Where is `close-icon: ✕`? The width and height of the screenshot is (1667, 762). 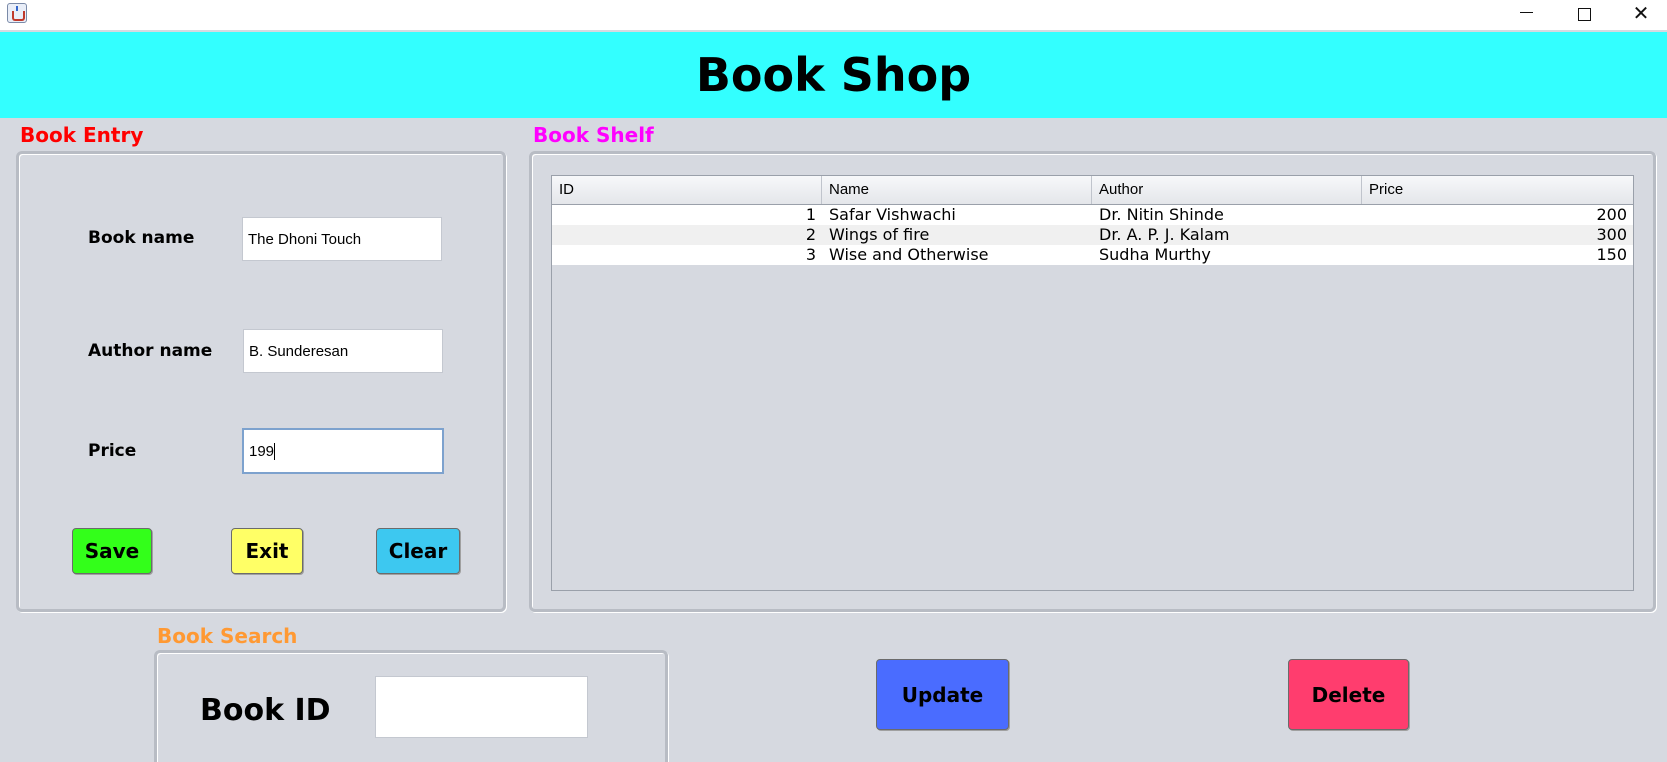 close-icon: ✕ is located at coordinates (1641, 13).